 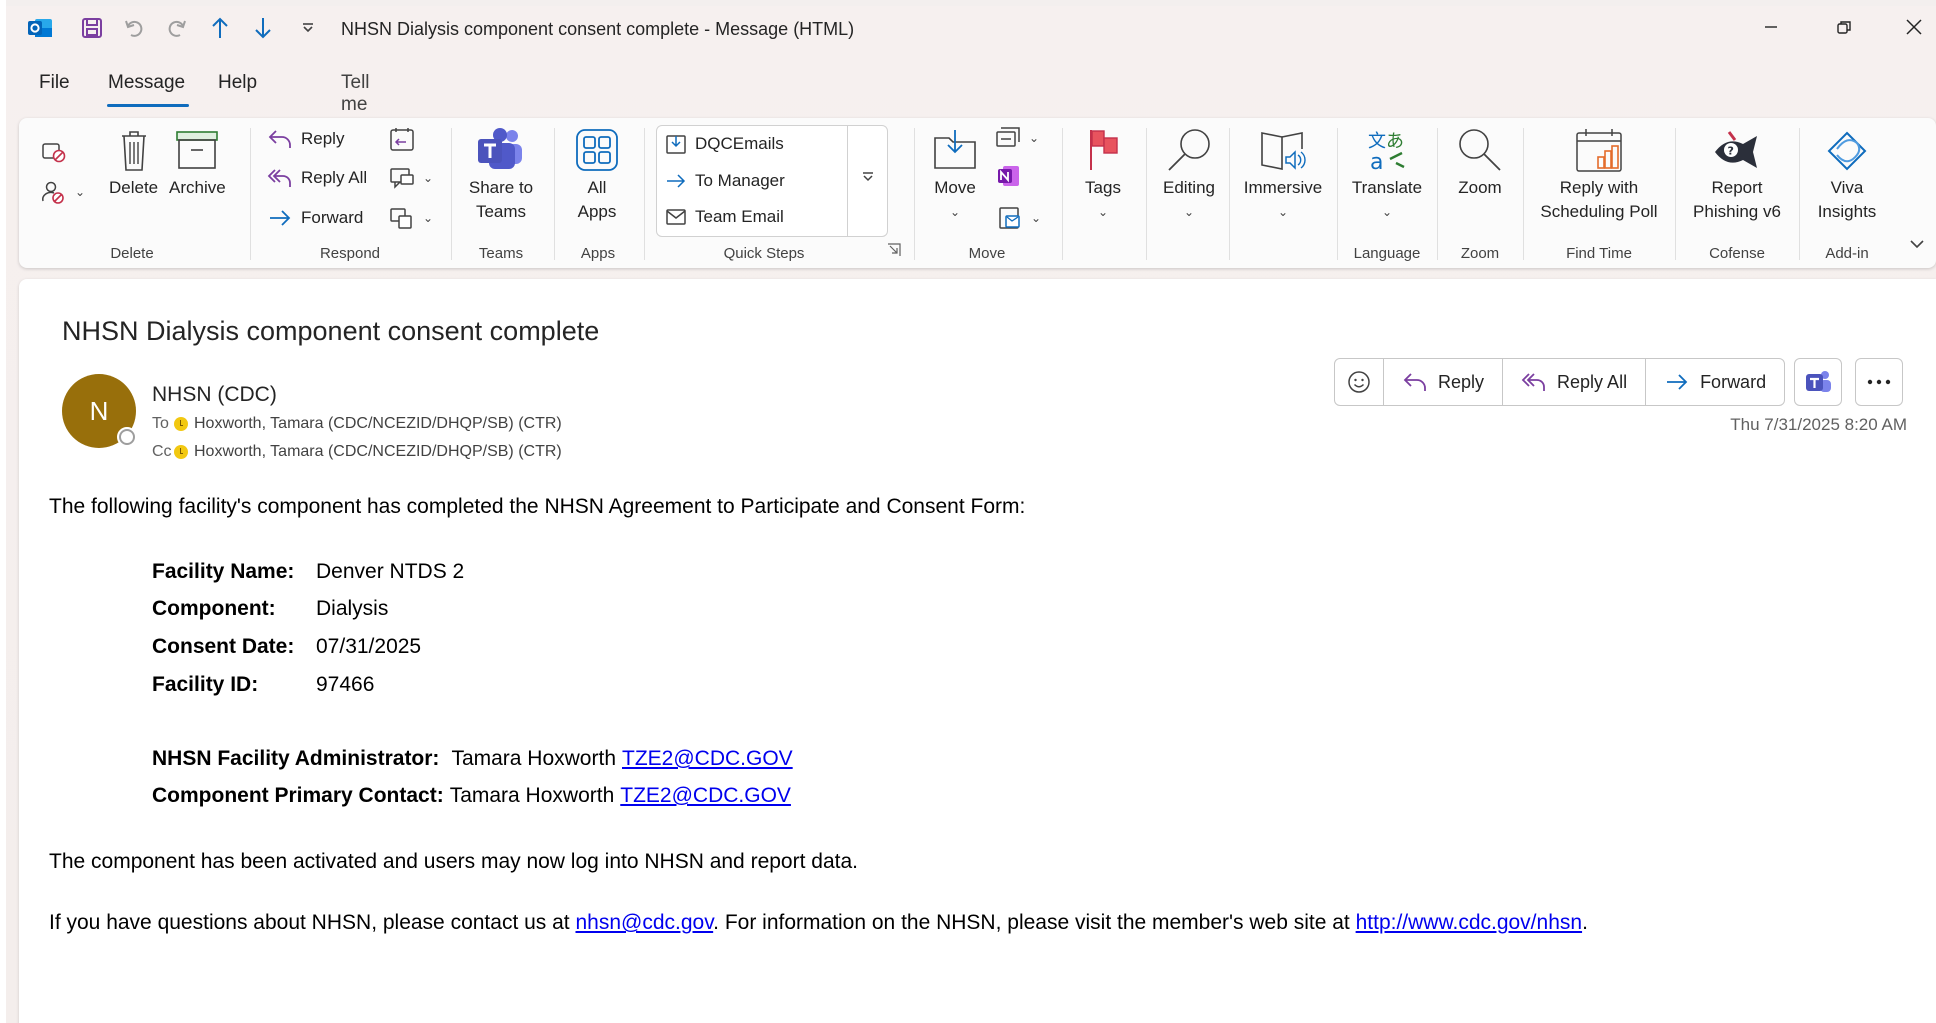 What do you see at coordinates (1359, 382) in the screenshot?
I see `react-button` at bounding box center [1359, 382].